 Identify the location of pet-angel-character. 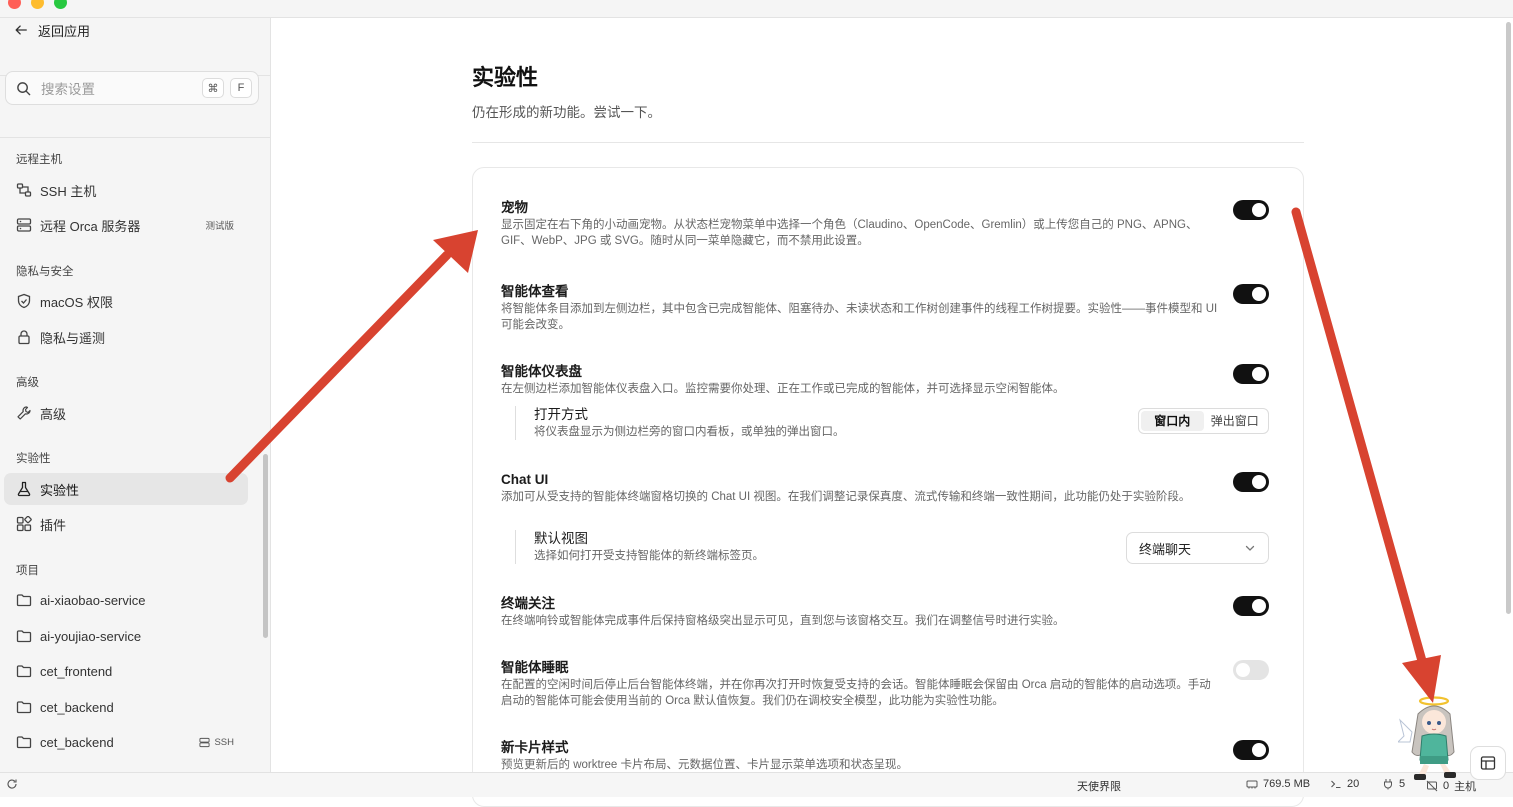
(1434, 737).